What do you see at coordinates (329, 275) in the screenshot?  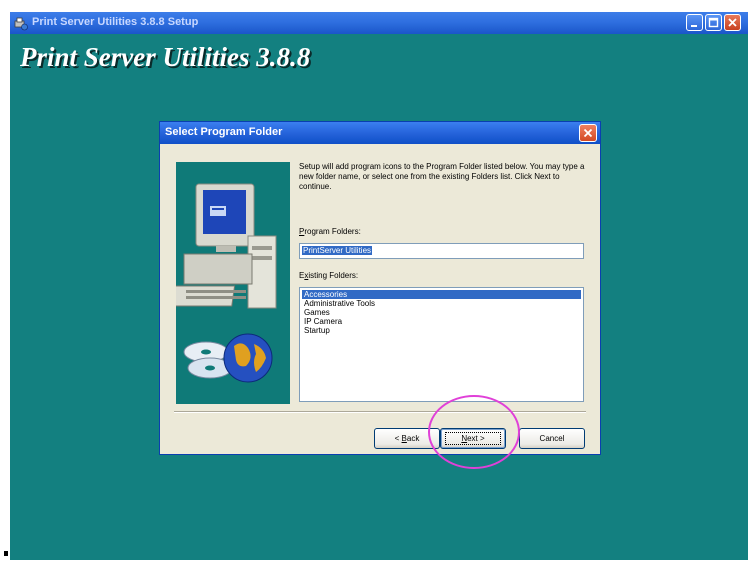 I see `existing-folders-label: Existing Folders:` at bounding box center [329, 275].